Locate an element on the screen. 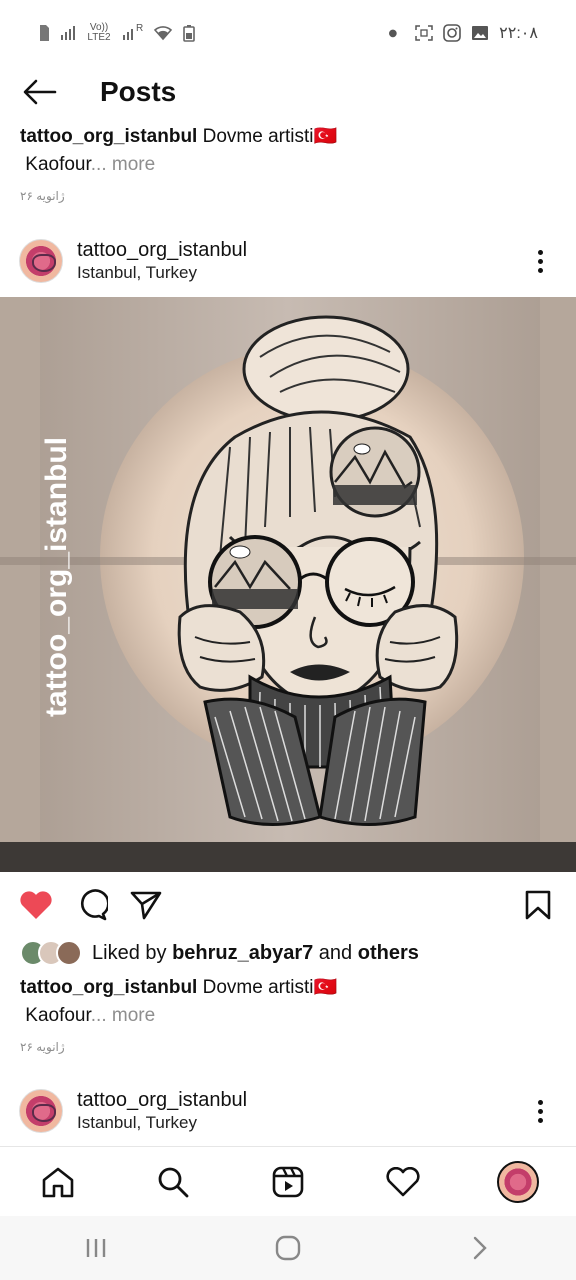  wifi-icon is located at coordinates (163, 33).